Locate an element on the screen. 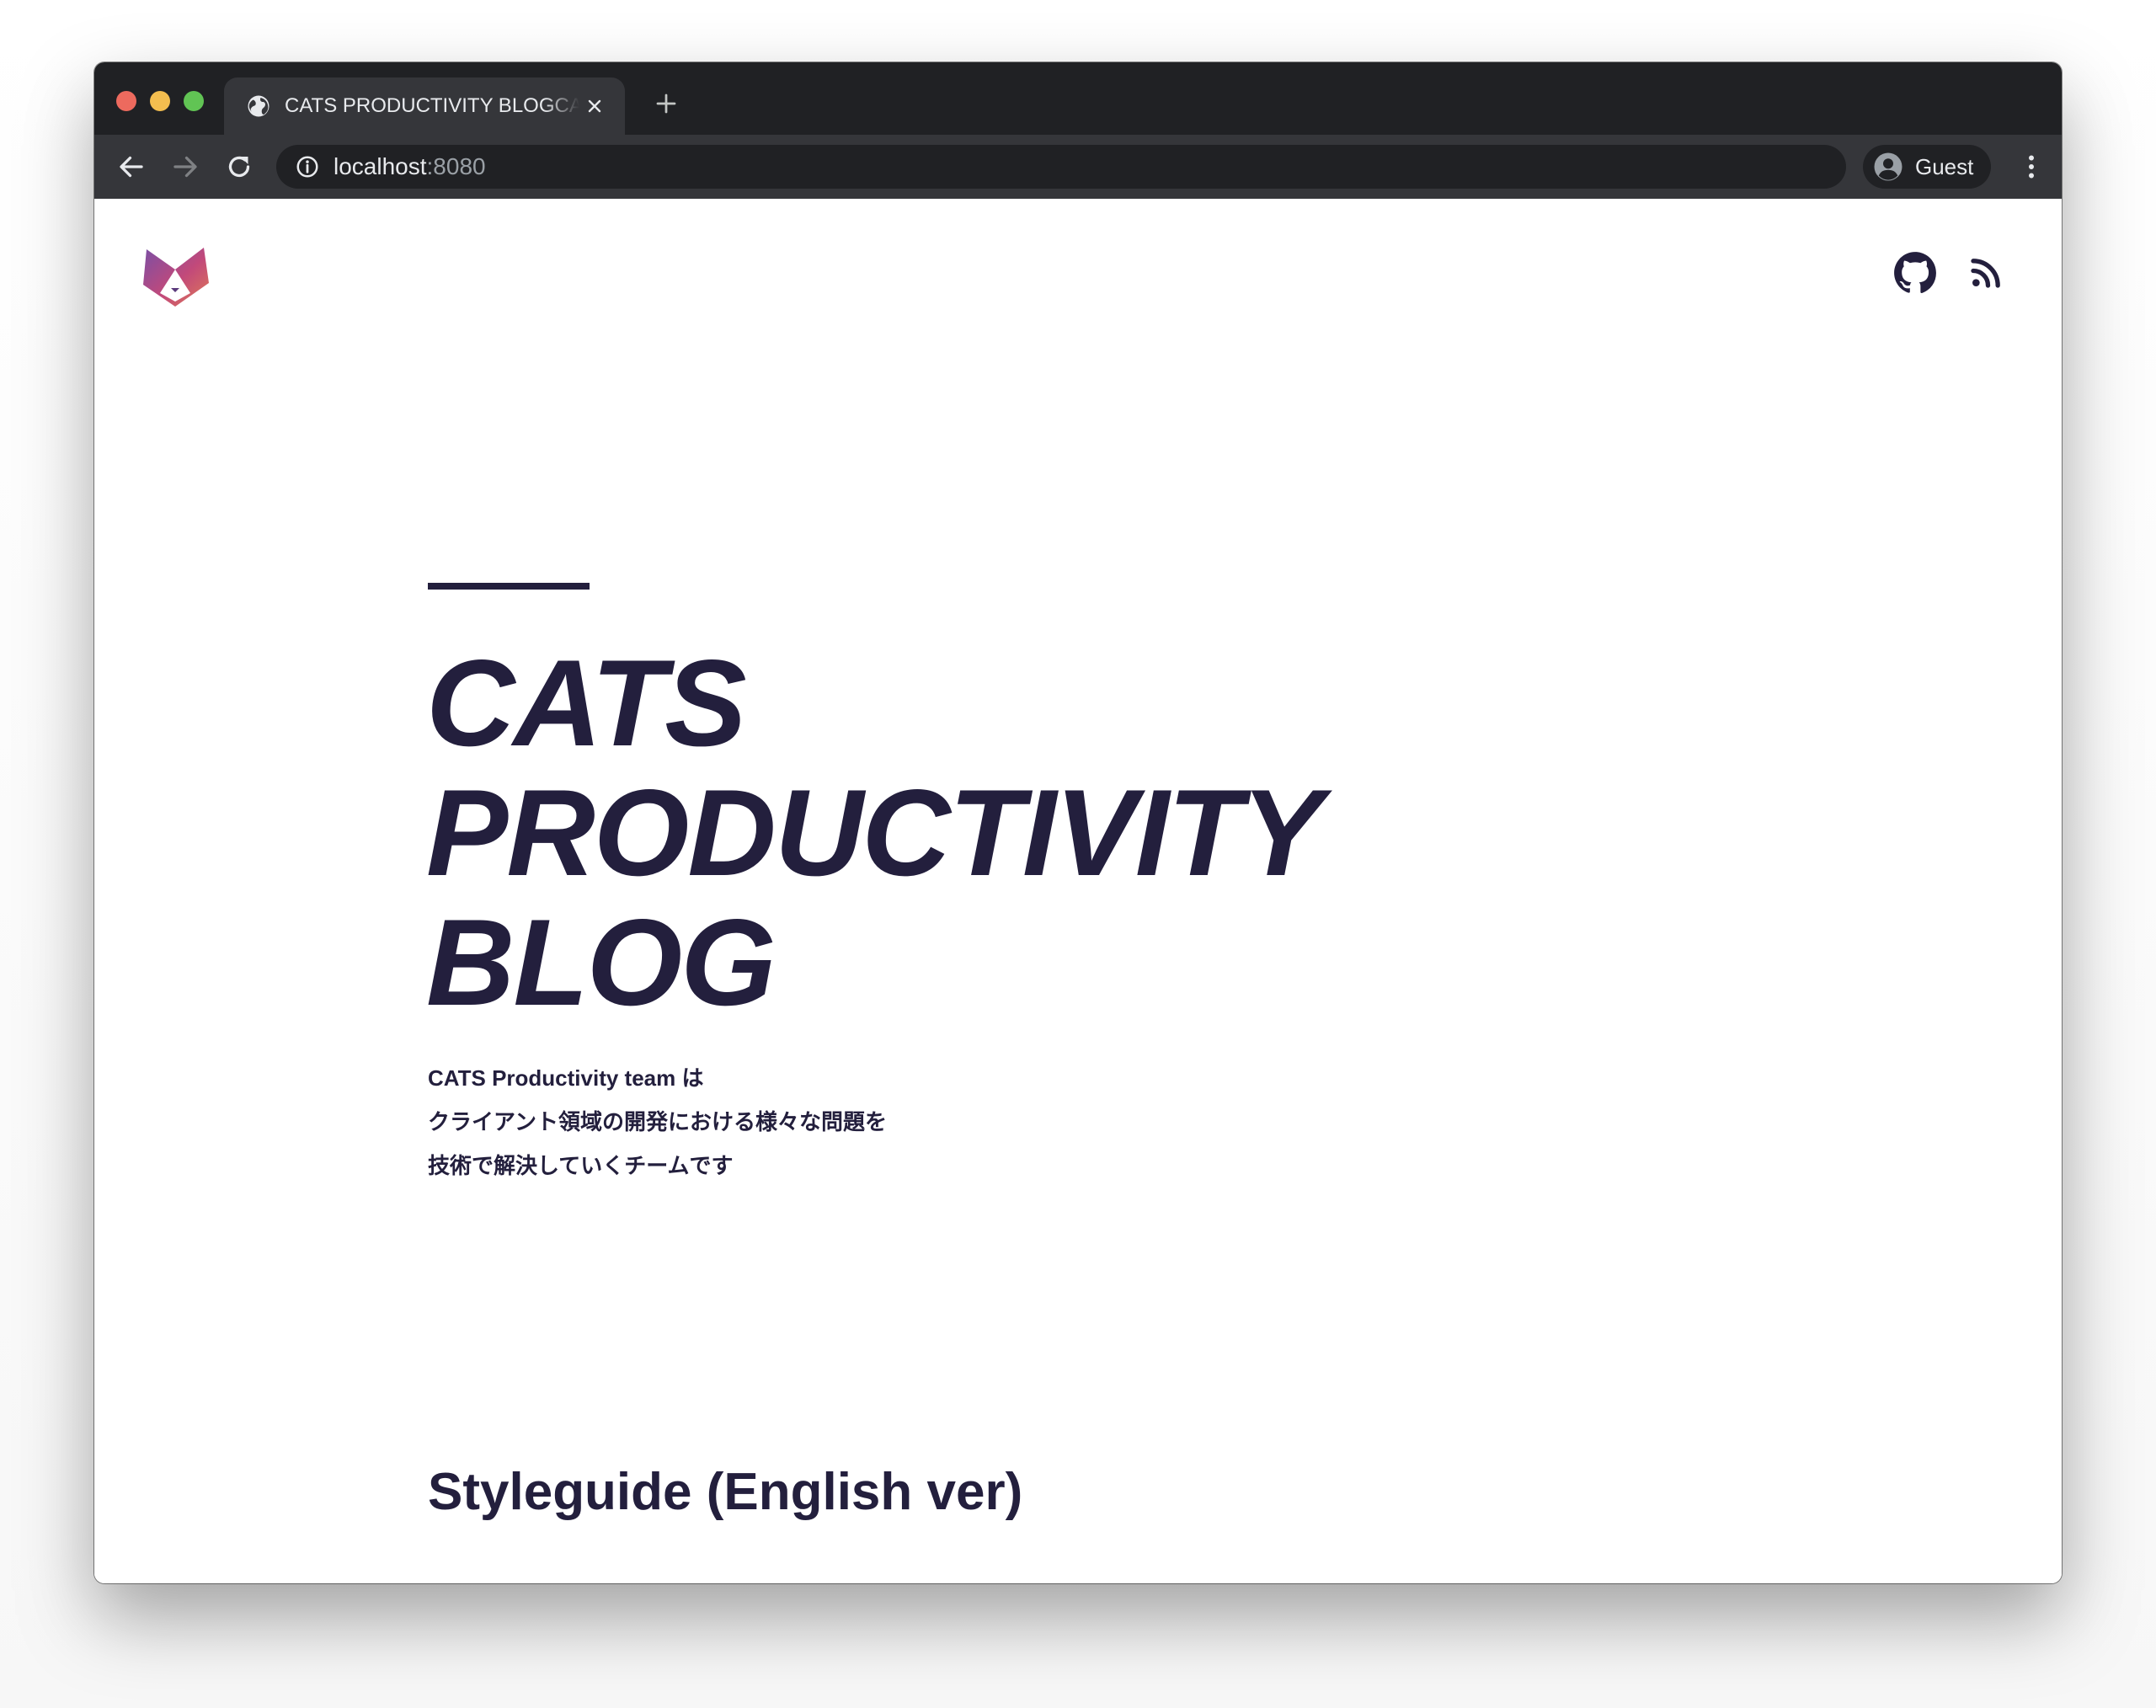 This screenshot has height=1708, width=2156. cat-logo is located at coordinates (175, 274).